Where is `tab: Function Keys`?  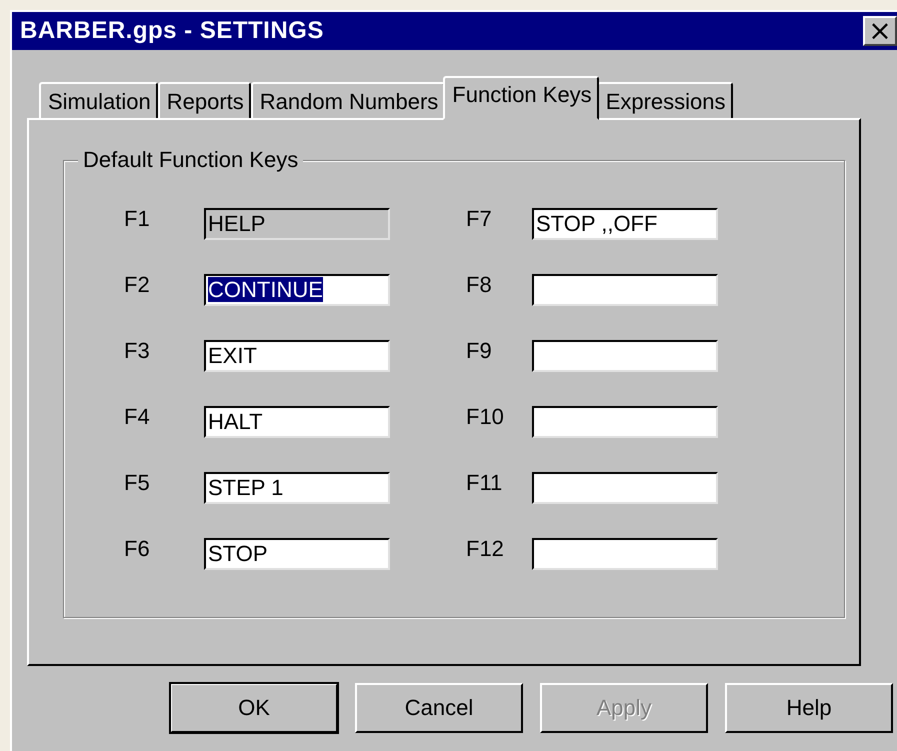 tab: Function Keys is located at coordinates (521, 98).